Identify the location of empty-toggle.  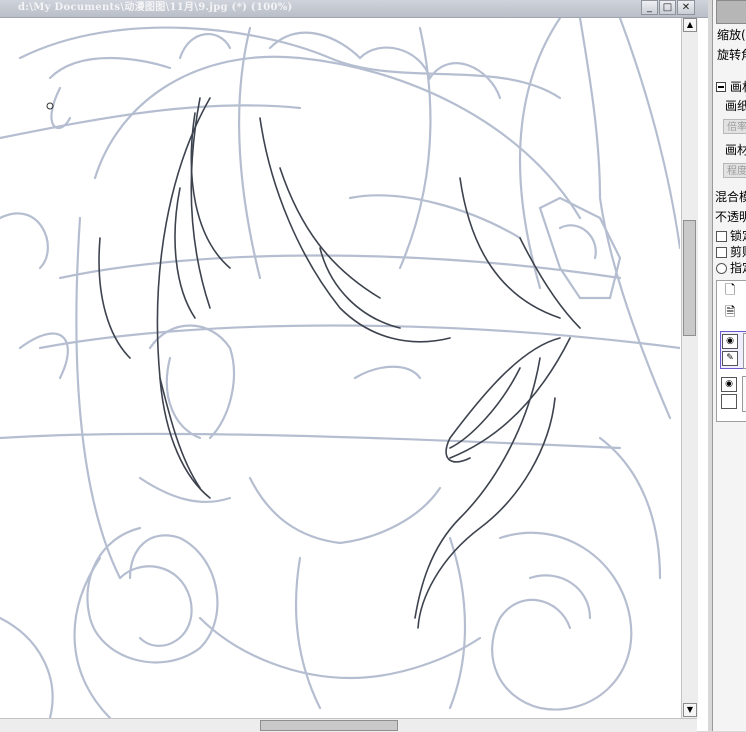
(729, 401).